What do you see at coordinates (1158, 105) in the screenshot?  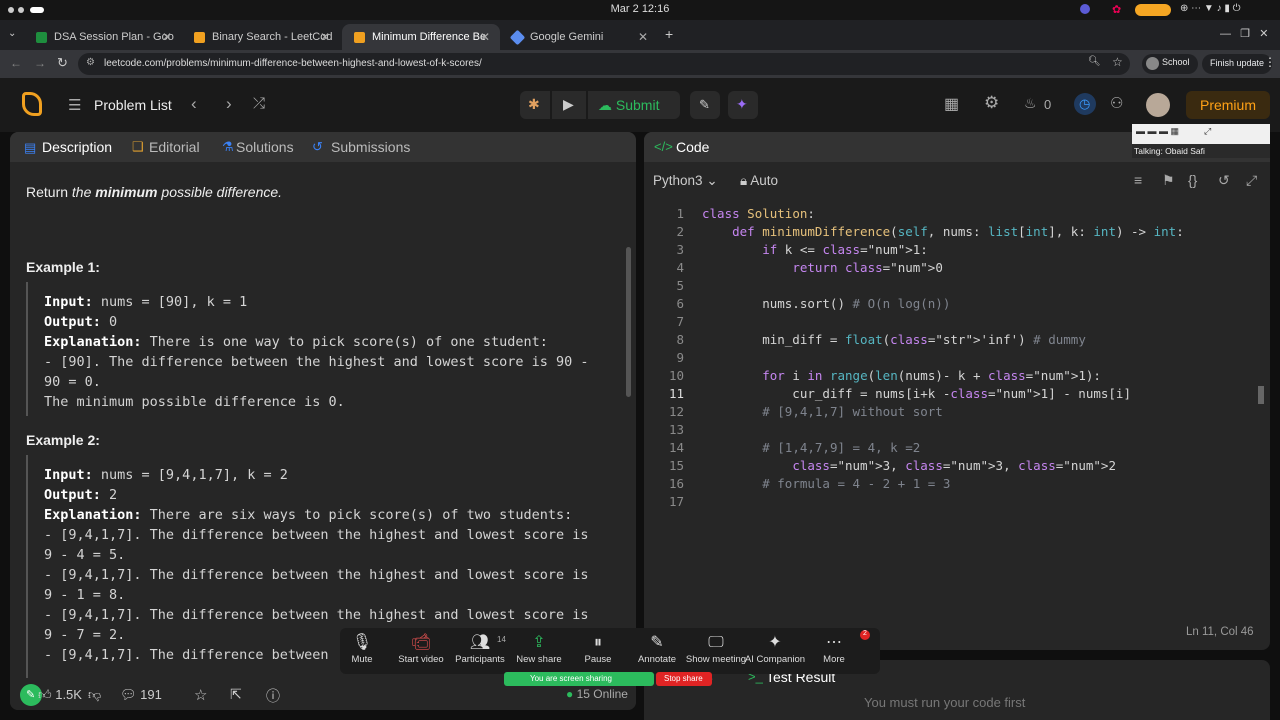 I see `user-avatar` at bounding box center [1158, 105].